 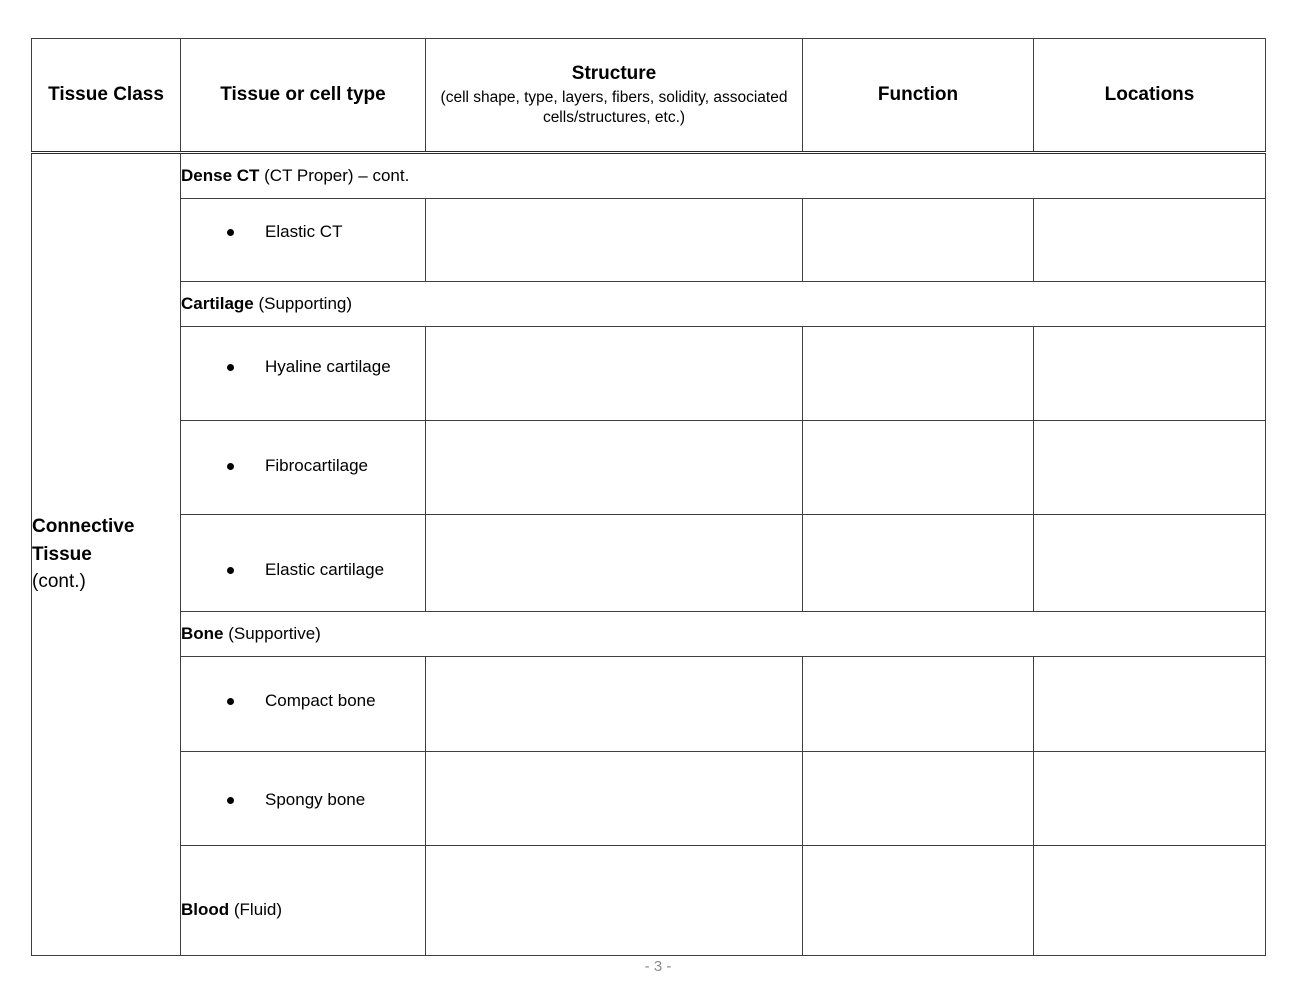 I want to click on tissue-type-label: Elastic CT, so click(x=304, y=231).